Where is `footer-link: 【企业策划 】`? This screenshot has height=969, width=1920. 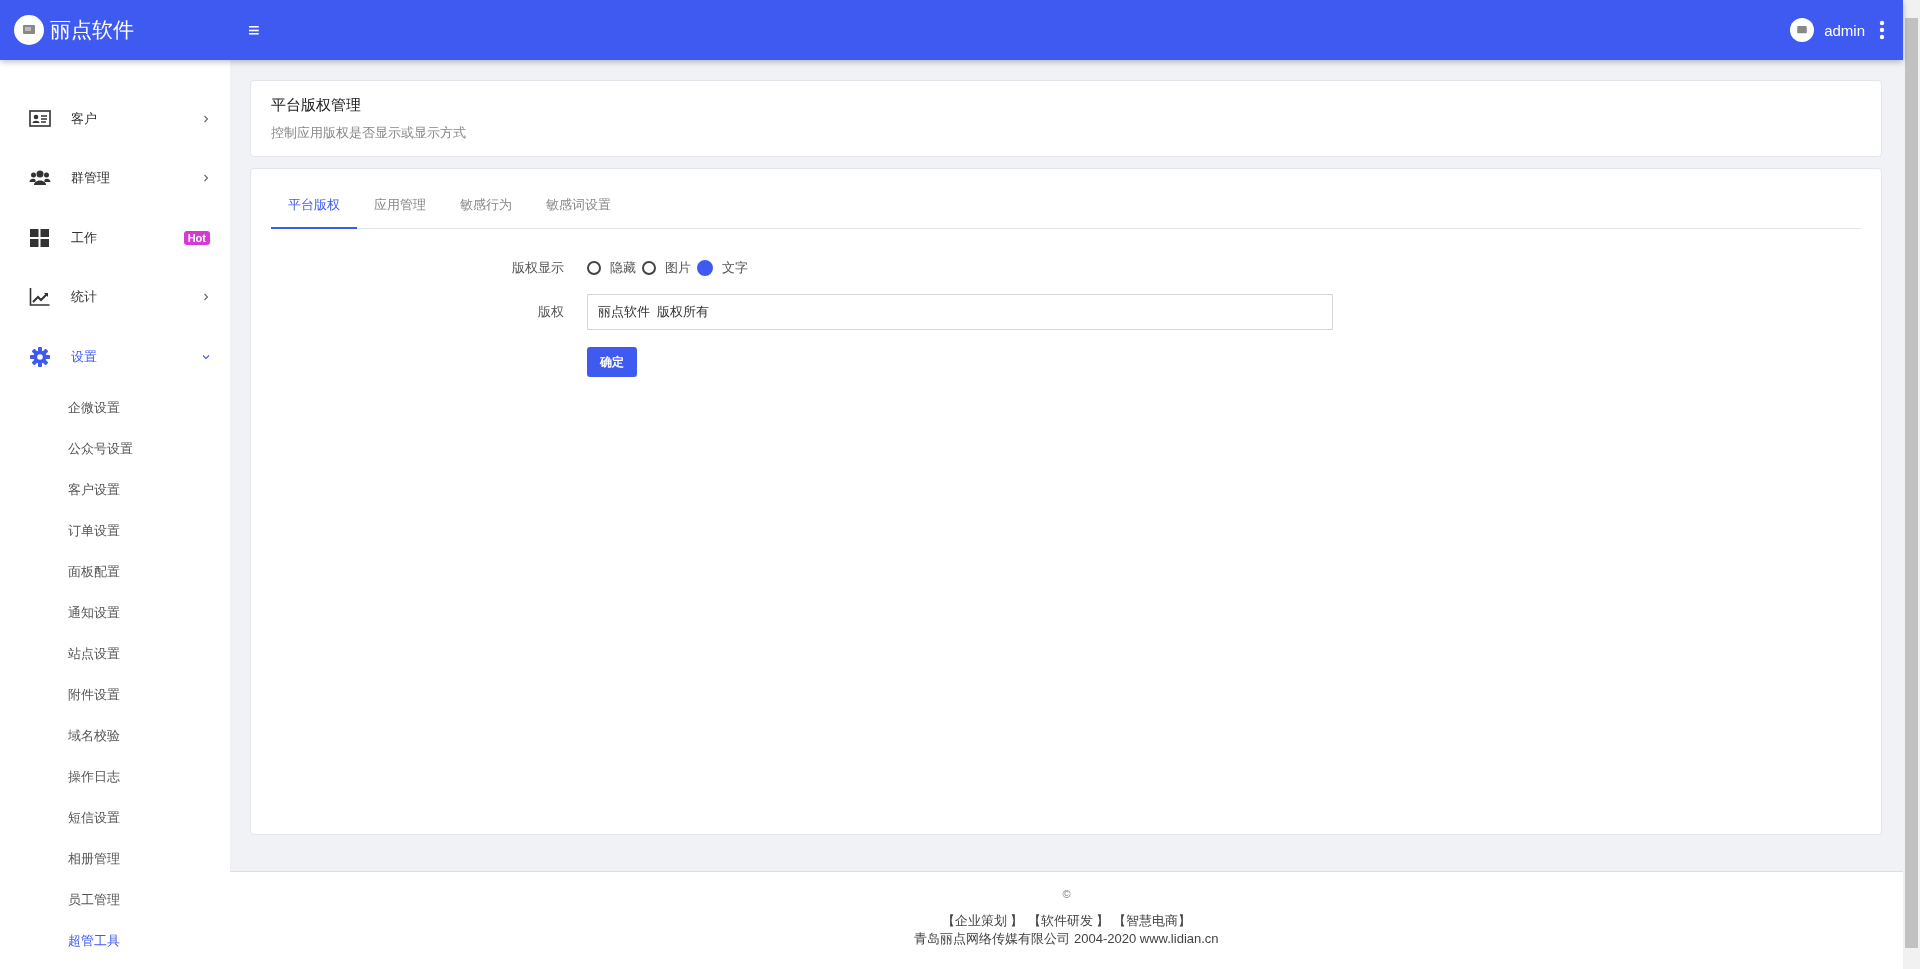 footer-link: 【企业策划 】 is located at coordinates (982, 921).